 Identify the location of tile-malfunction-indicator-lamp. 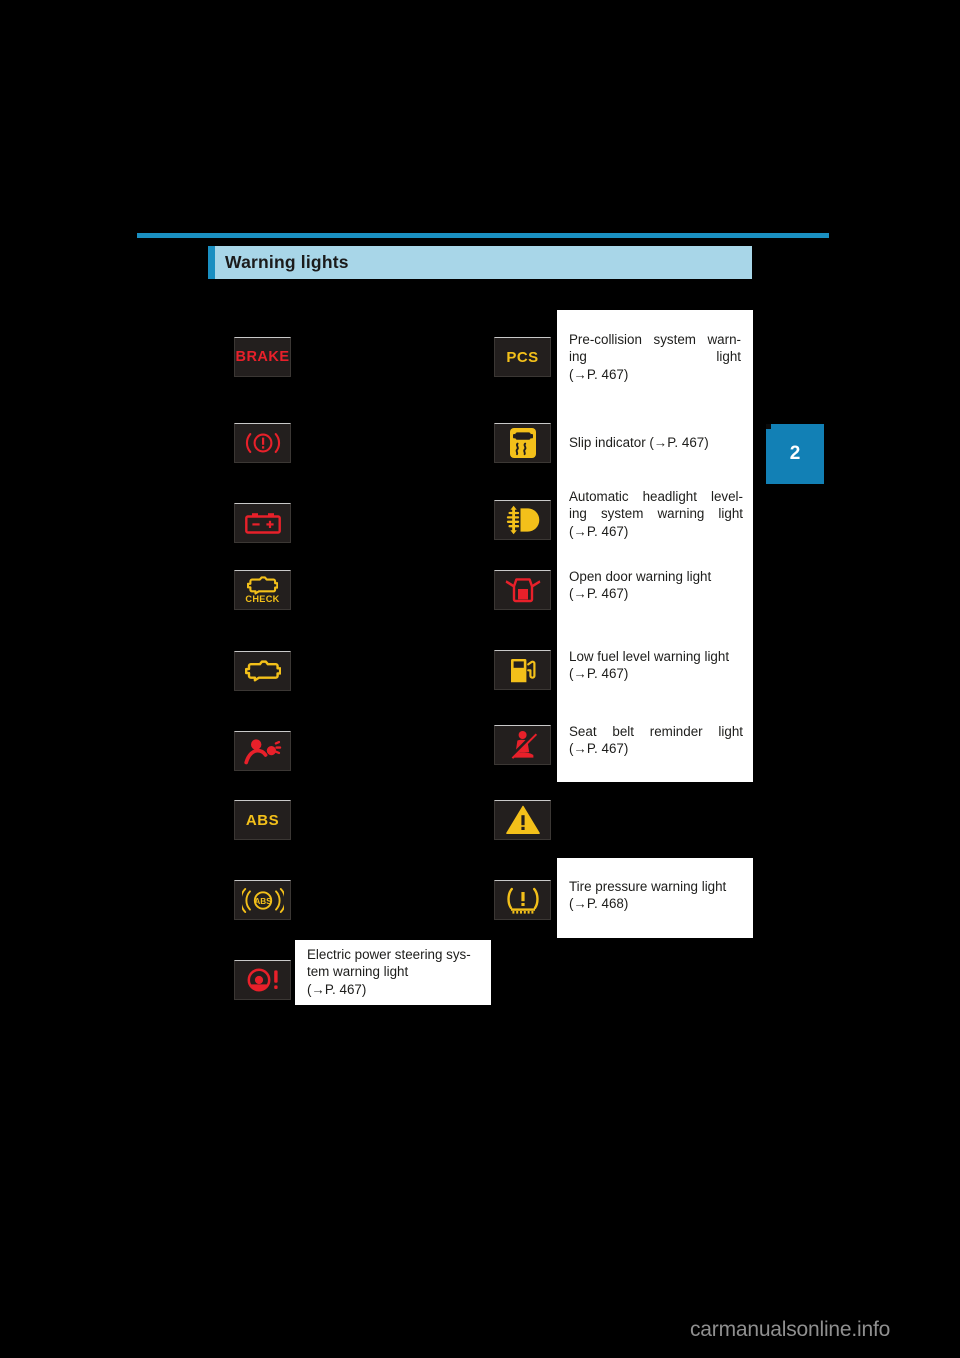
(262, 671).